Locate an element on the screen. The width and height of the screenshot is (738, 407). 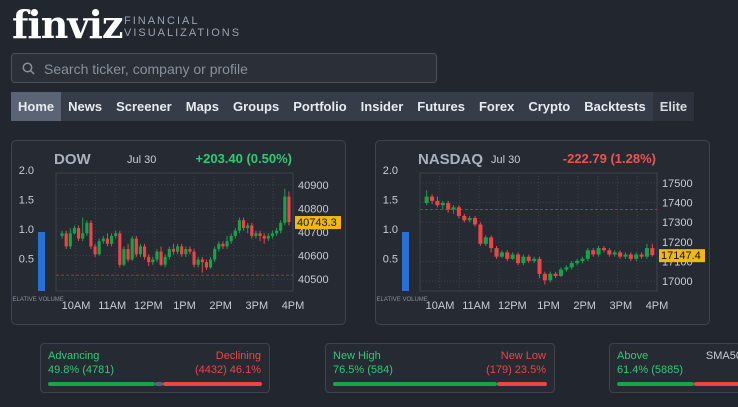
finviz-logo: finviz is located at coordinates (68, 24).